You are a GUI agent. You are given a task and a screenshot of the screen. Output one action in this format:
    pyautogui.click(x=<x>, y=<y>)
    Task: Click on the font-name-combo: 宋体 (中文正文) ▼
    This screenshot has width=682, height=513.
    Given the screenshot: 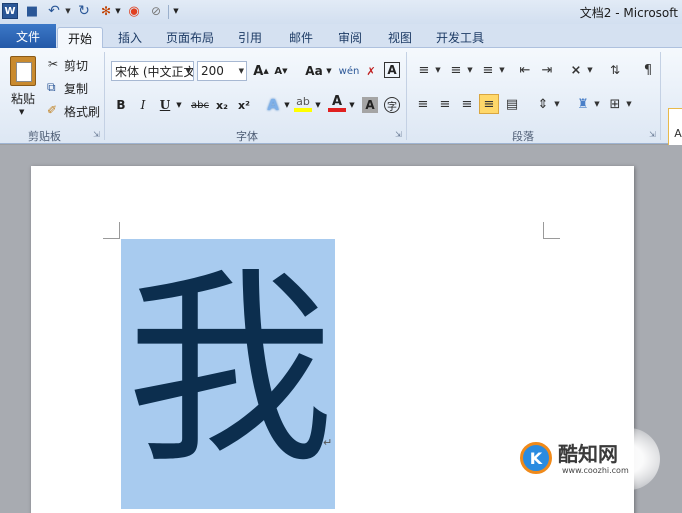 What is the action you would take?
    pyautogui.click(x=152, y=71)
    